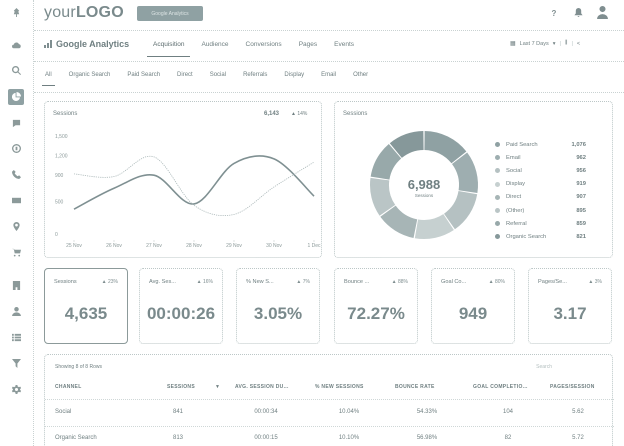 Image resolution: width=624 pixels, height=446 pixels. I want to click on avatar, so click(602, 12).